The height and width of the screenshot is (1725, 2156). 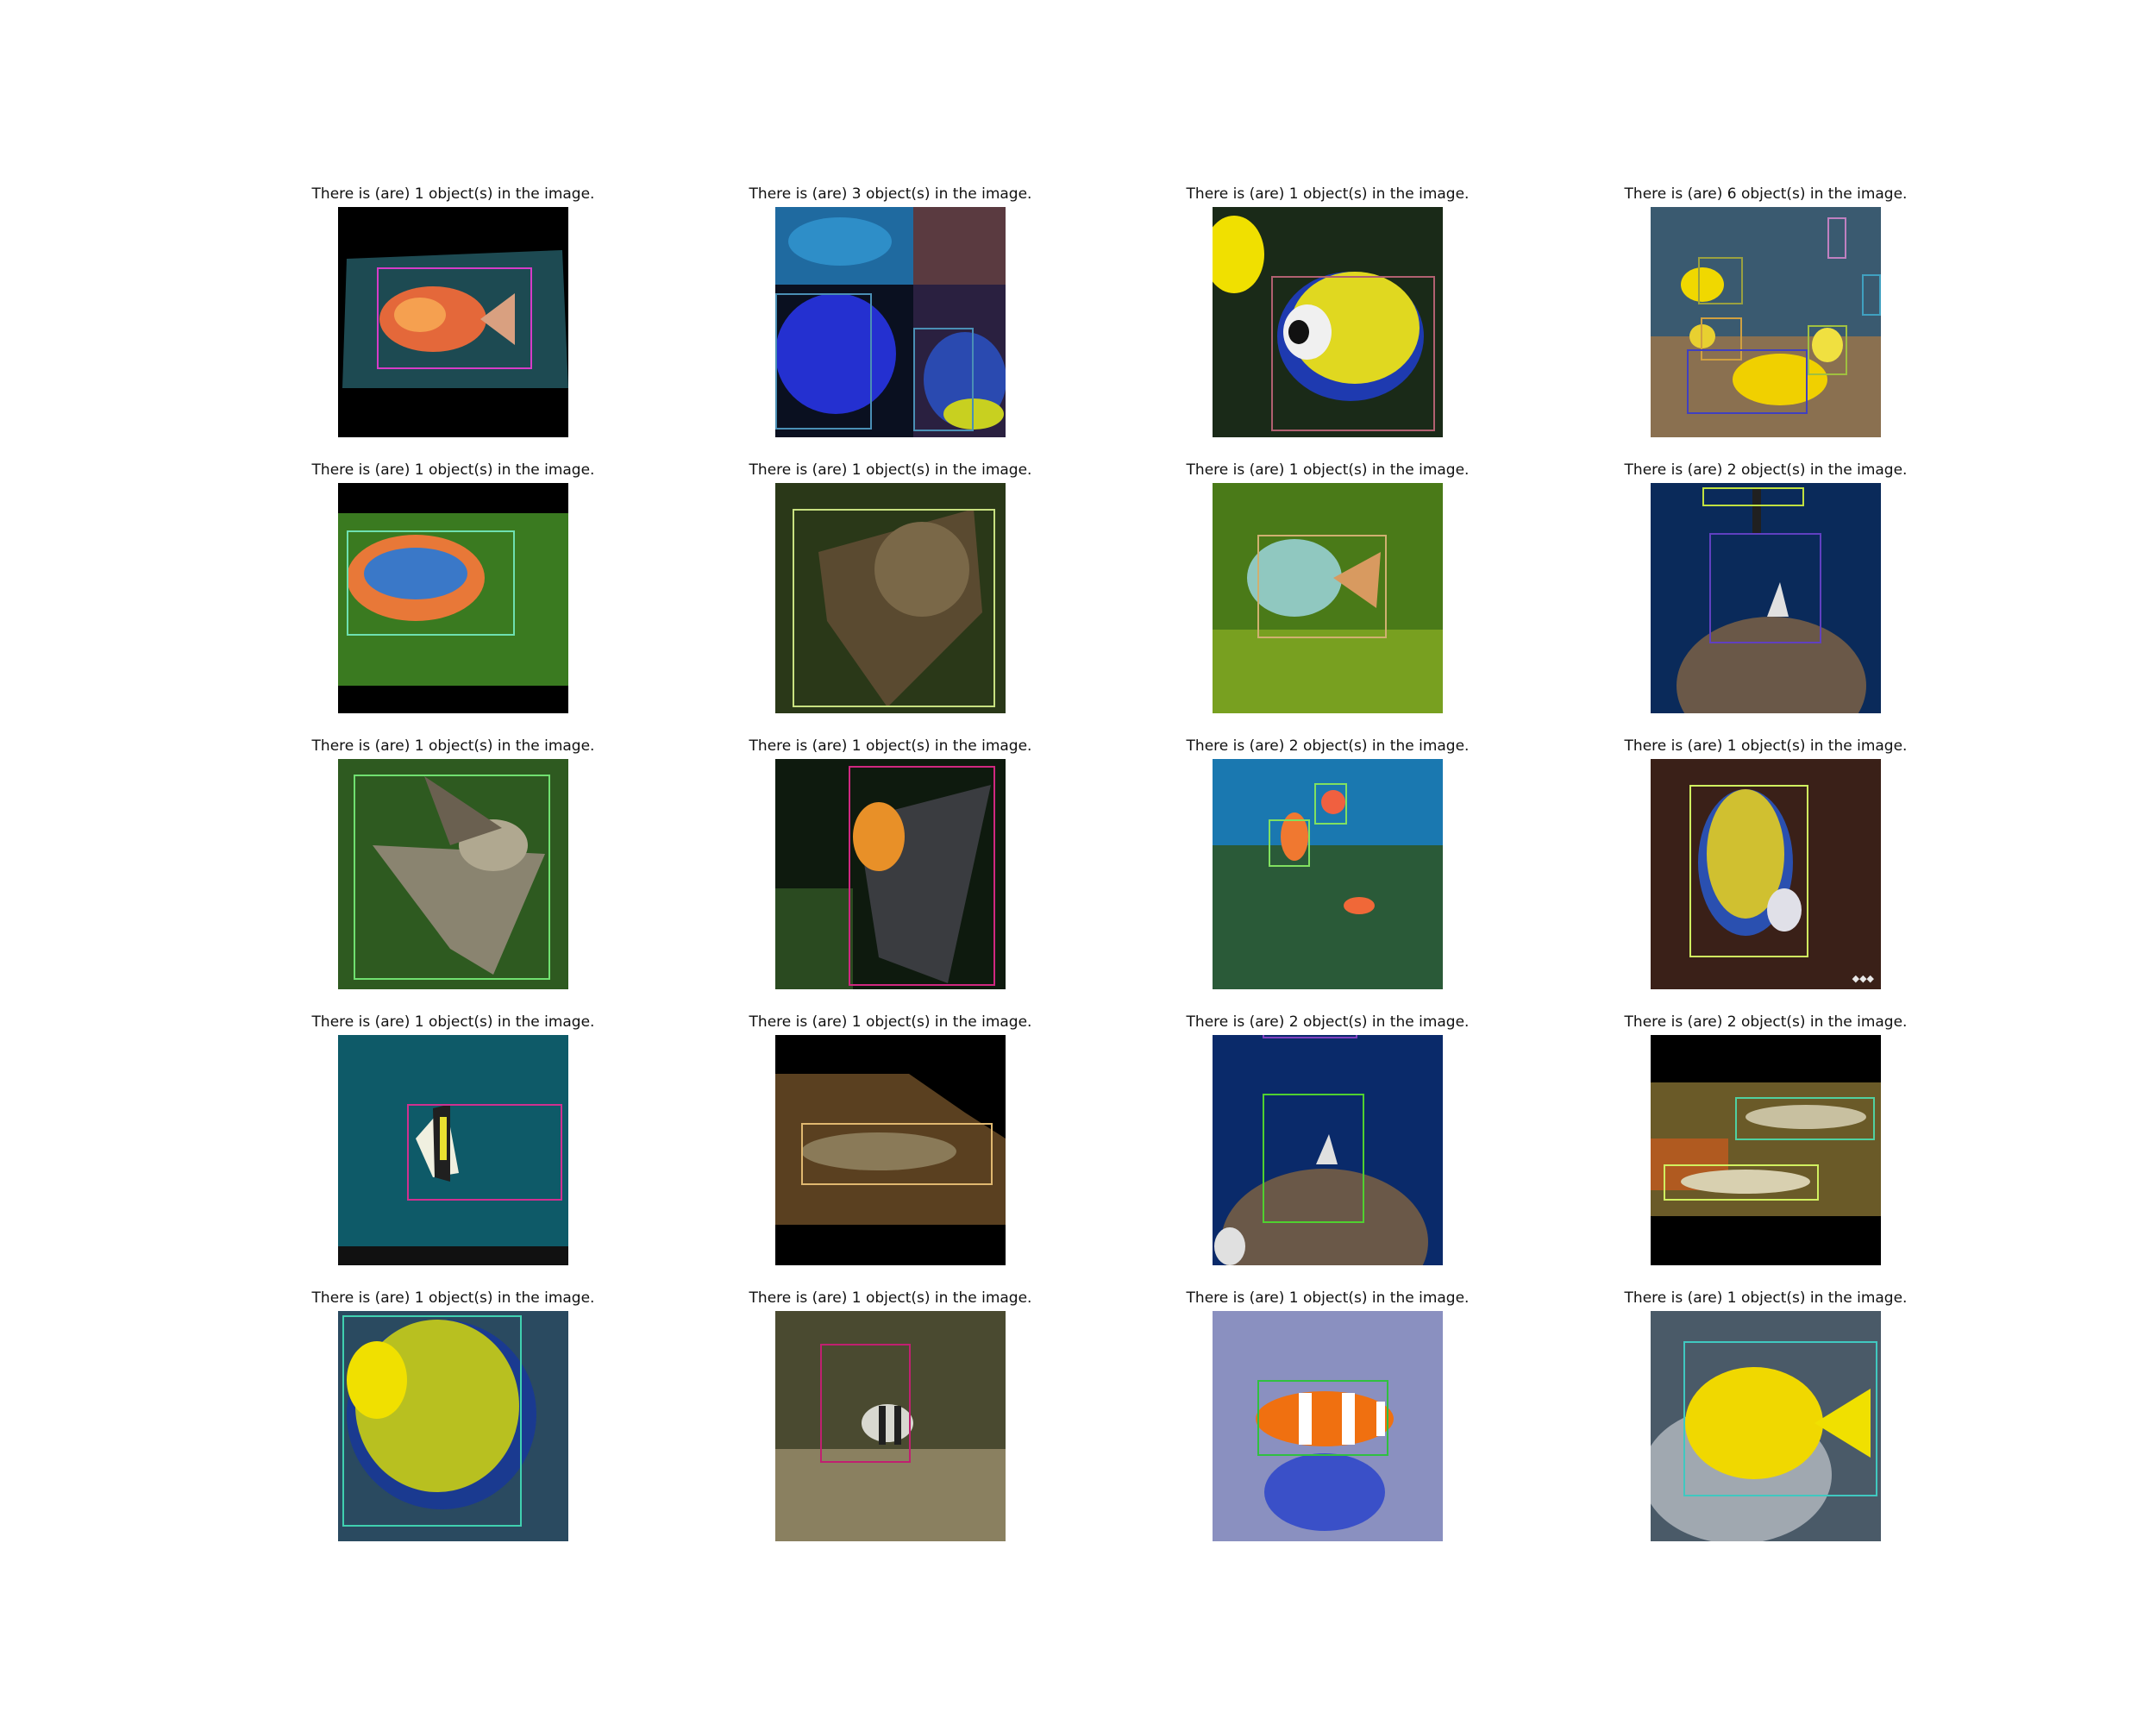 I want to click on fish-photo: ◆◆◆, so click(x=1766, y=874).